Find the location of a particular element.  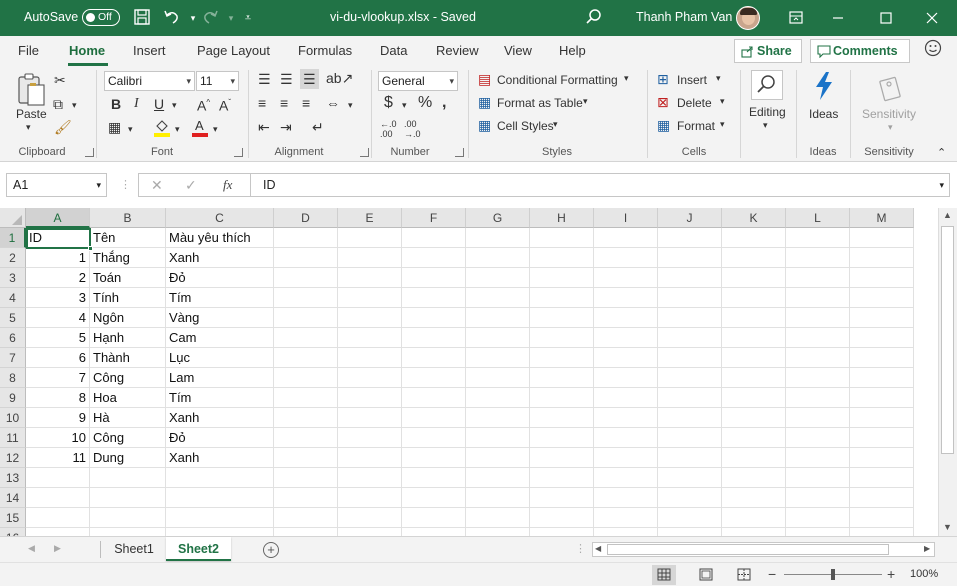

cell-b9: Hoa is located at coordinates (128, 398).